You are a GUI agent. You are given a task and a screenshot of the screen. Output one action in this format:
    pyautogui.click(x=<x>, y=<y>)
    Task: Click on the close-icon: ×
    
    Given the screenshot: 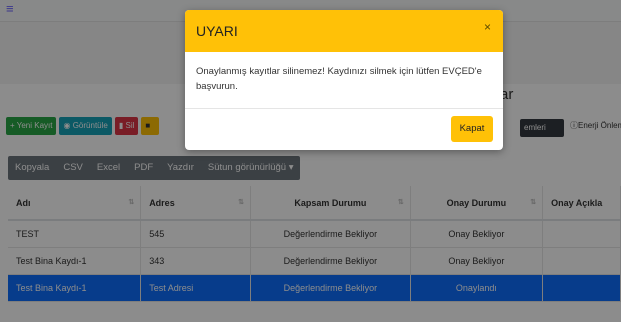 What is the action you would take?
    pyautogui.click(x=487, y=27)
    